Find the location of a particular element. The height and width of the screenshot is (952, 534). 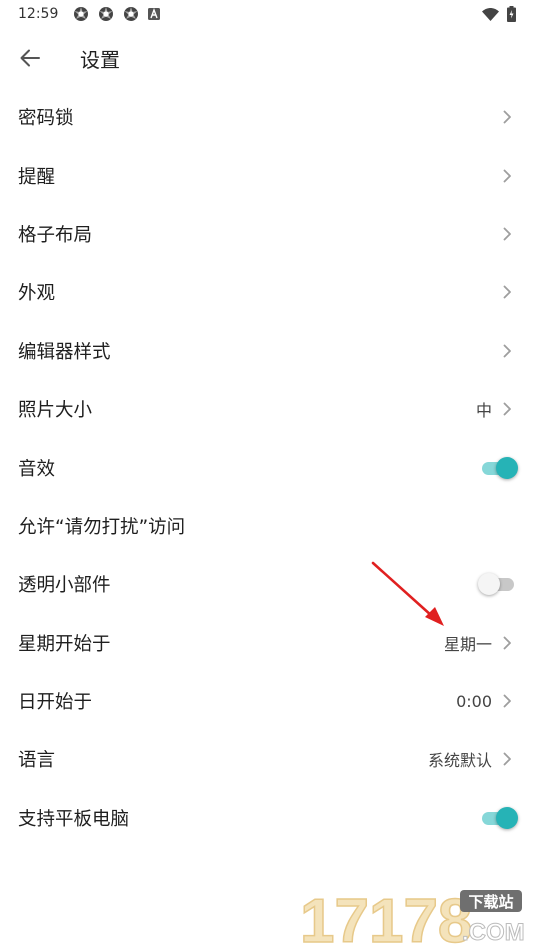

setting-row-week-start: 星期开始于 星期一 is located at coordinates (267, 643).